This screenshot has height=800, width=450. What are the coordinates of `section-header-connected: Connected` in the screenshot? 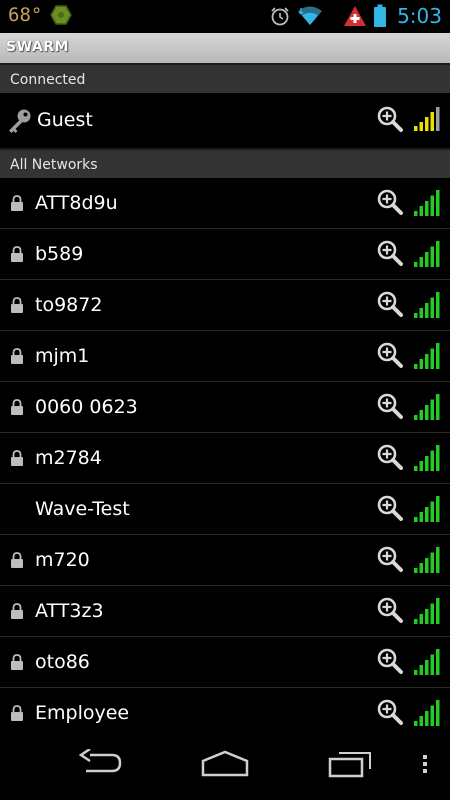 It's located at (225, 78).